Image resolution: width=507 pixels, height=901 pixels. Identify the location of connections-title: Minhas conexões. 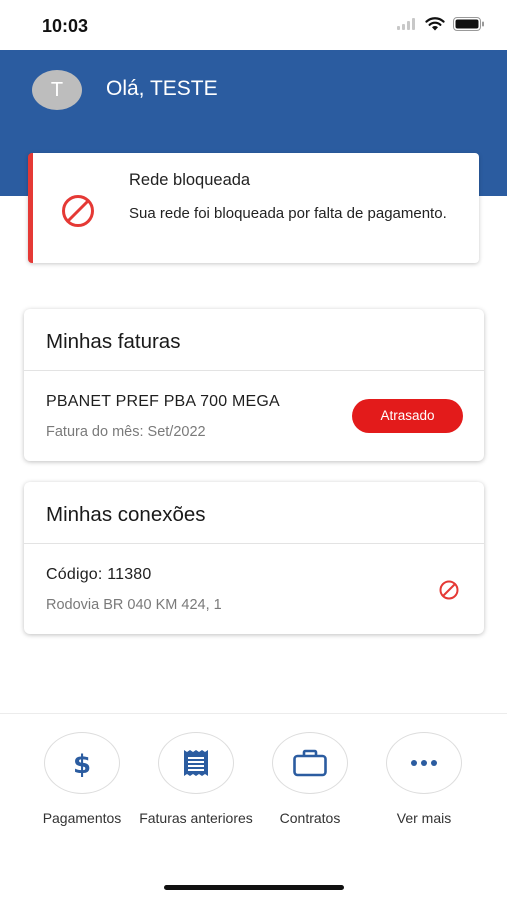
(254, 513).